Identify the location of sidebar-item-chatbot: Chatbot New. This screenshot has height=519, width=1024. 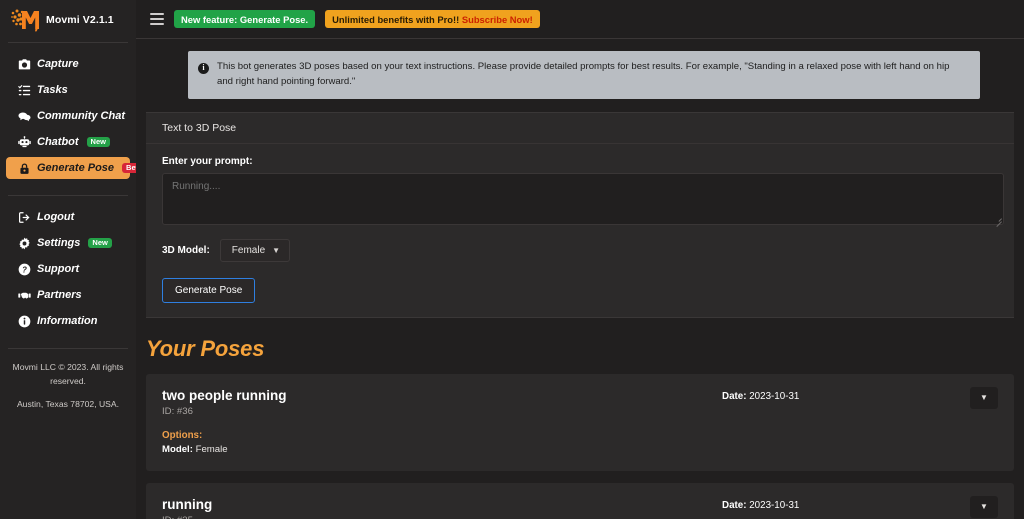
(68, 142).